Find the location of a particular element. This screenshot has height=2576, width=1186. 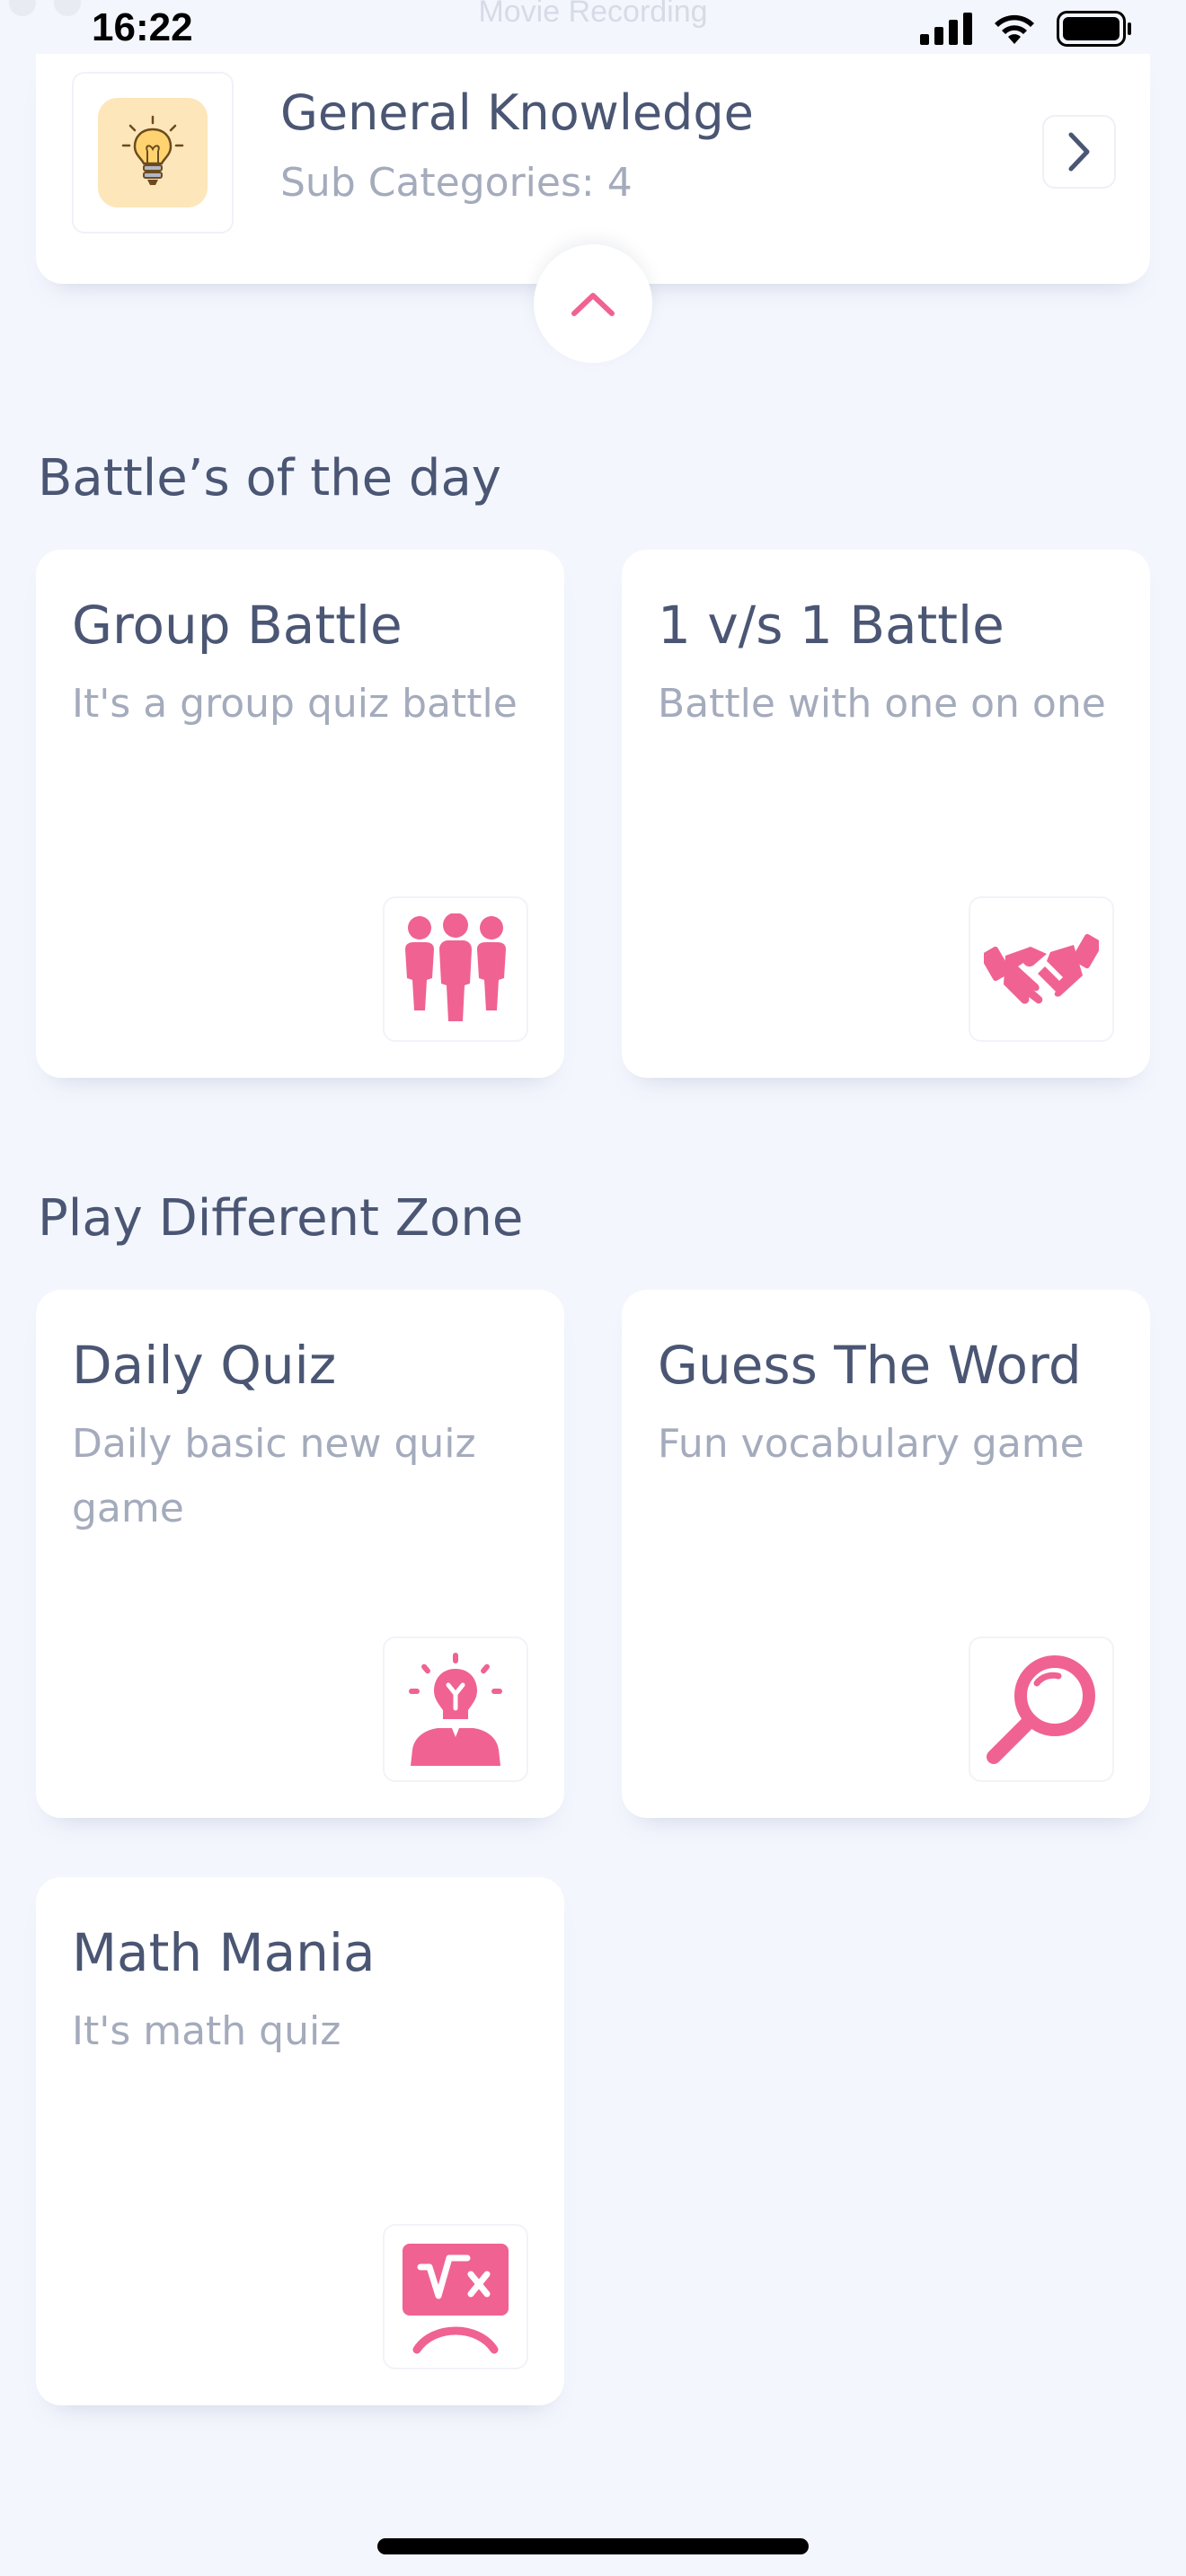

handshake-icon is located at coordinates (1041, 968).